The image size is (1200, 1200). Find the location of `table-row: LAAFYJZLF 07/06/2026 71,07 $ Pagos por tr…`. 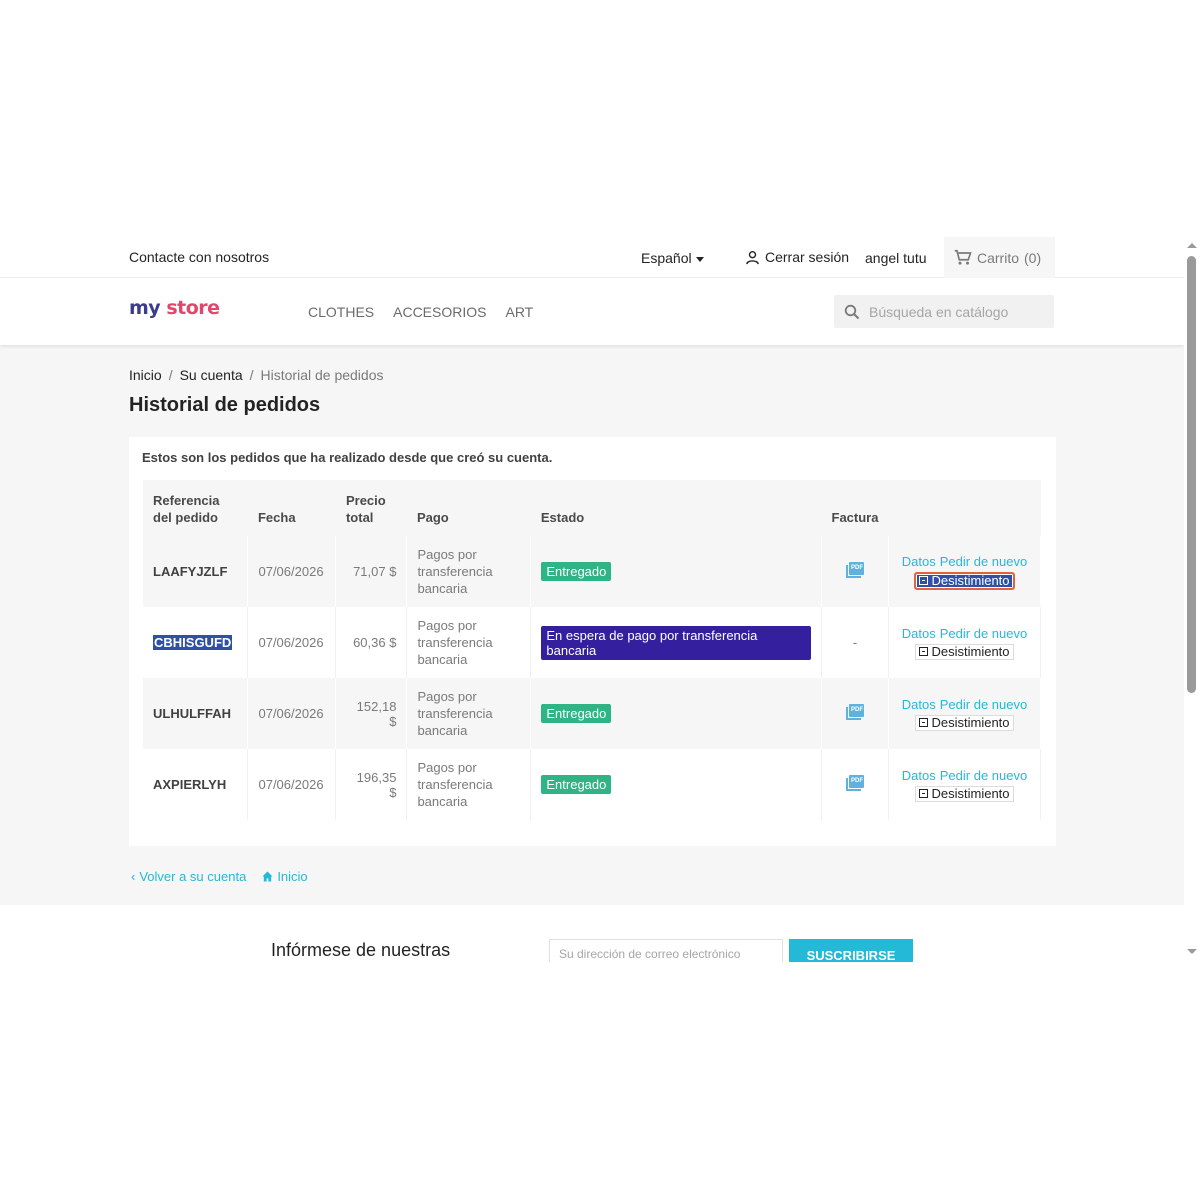

table-row: LAAFYJZLF 07/06/2026 71,07 $ Pagos por tr… is located at coordinates (592, 571).